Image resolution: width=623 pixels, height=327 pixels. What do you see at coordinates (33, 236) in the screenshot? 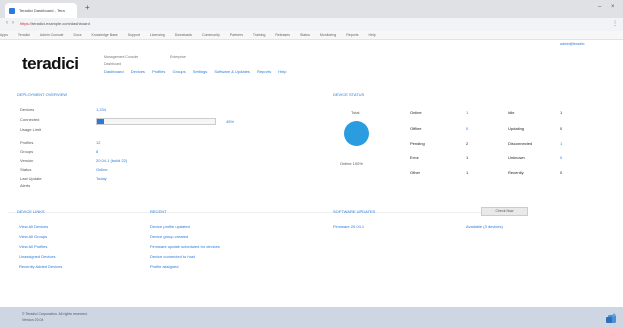
I see `device-link: View All Groups` at bounding box center [33, 236].